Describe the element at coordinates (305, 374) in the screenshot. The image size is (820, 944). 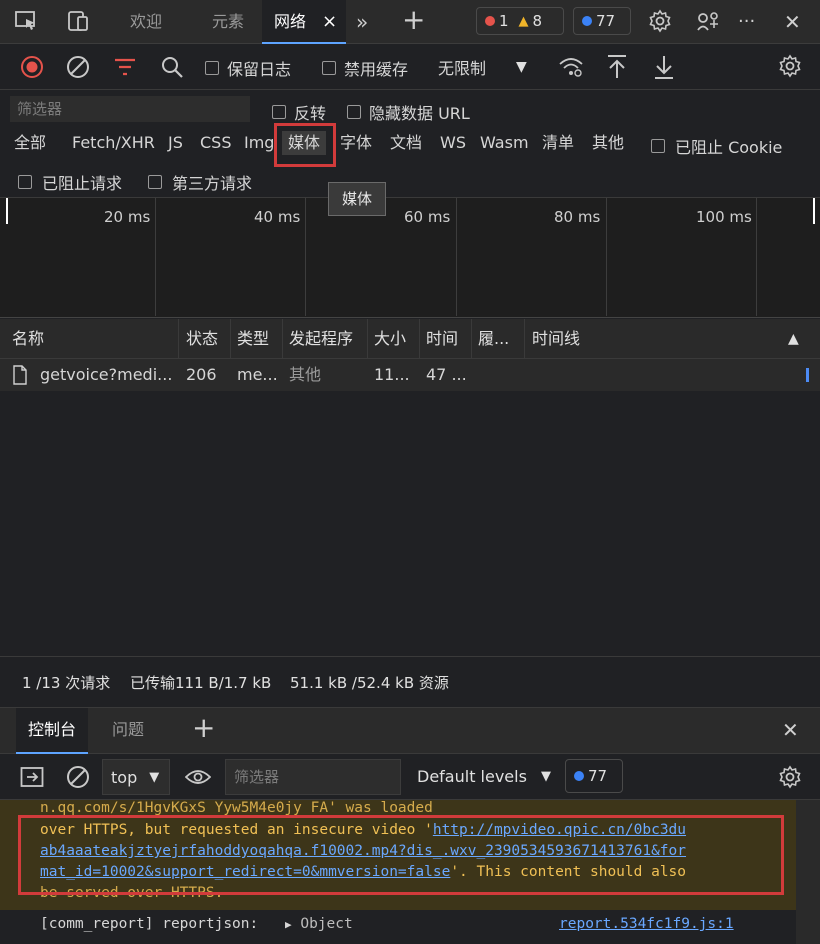
I see `cell-initiator: 其他` at that location.